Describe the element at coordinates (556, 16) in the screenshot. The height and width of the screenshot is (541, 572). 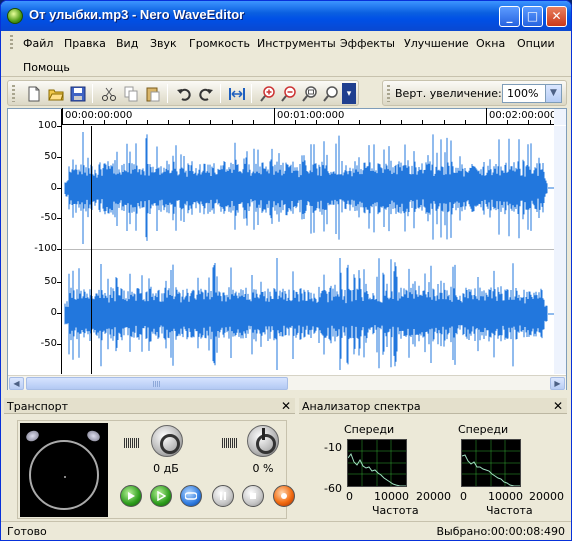
I see `close-button: ✕` at that location.